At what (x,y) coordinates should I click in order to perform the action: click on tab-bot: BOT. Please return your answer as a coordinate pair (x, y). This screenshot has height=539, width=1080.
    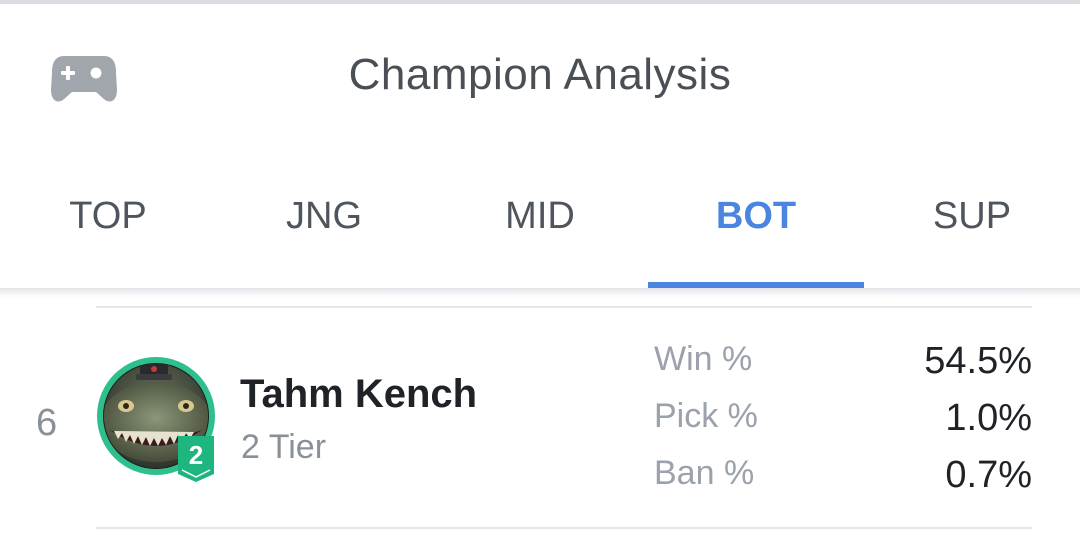
    Looking at the image, I should click on (756, 220).